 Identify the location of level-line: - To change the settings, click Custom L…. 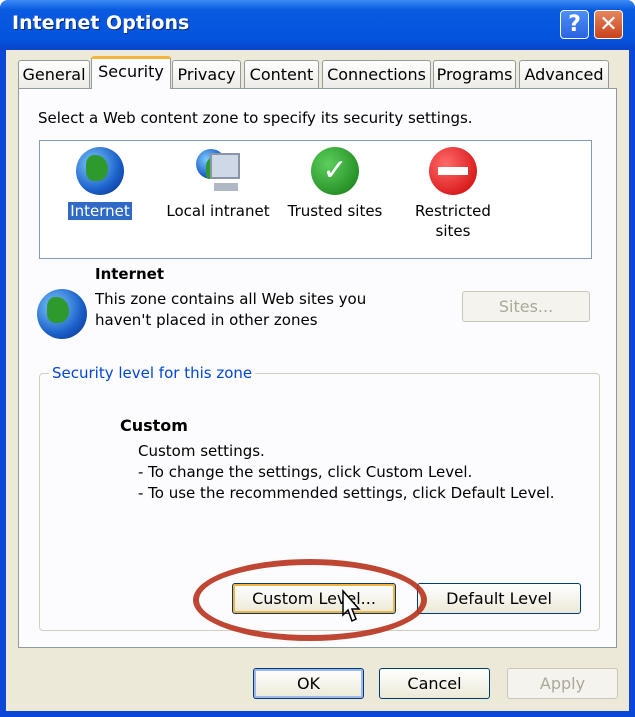
(305, 472).